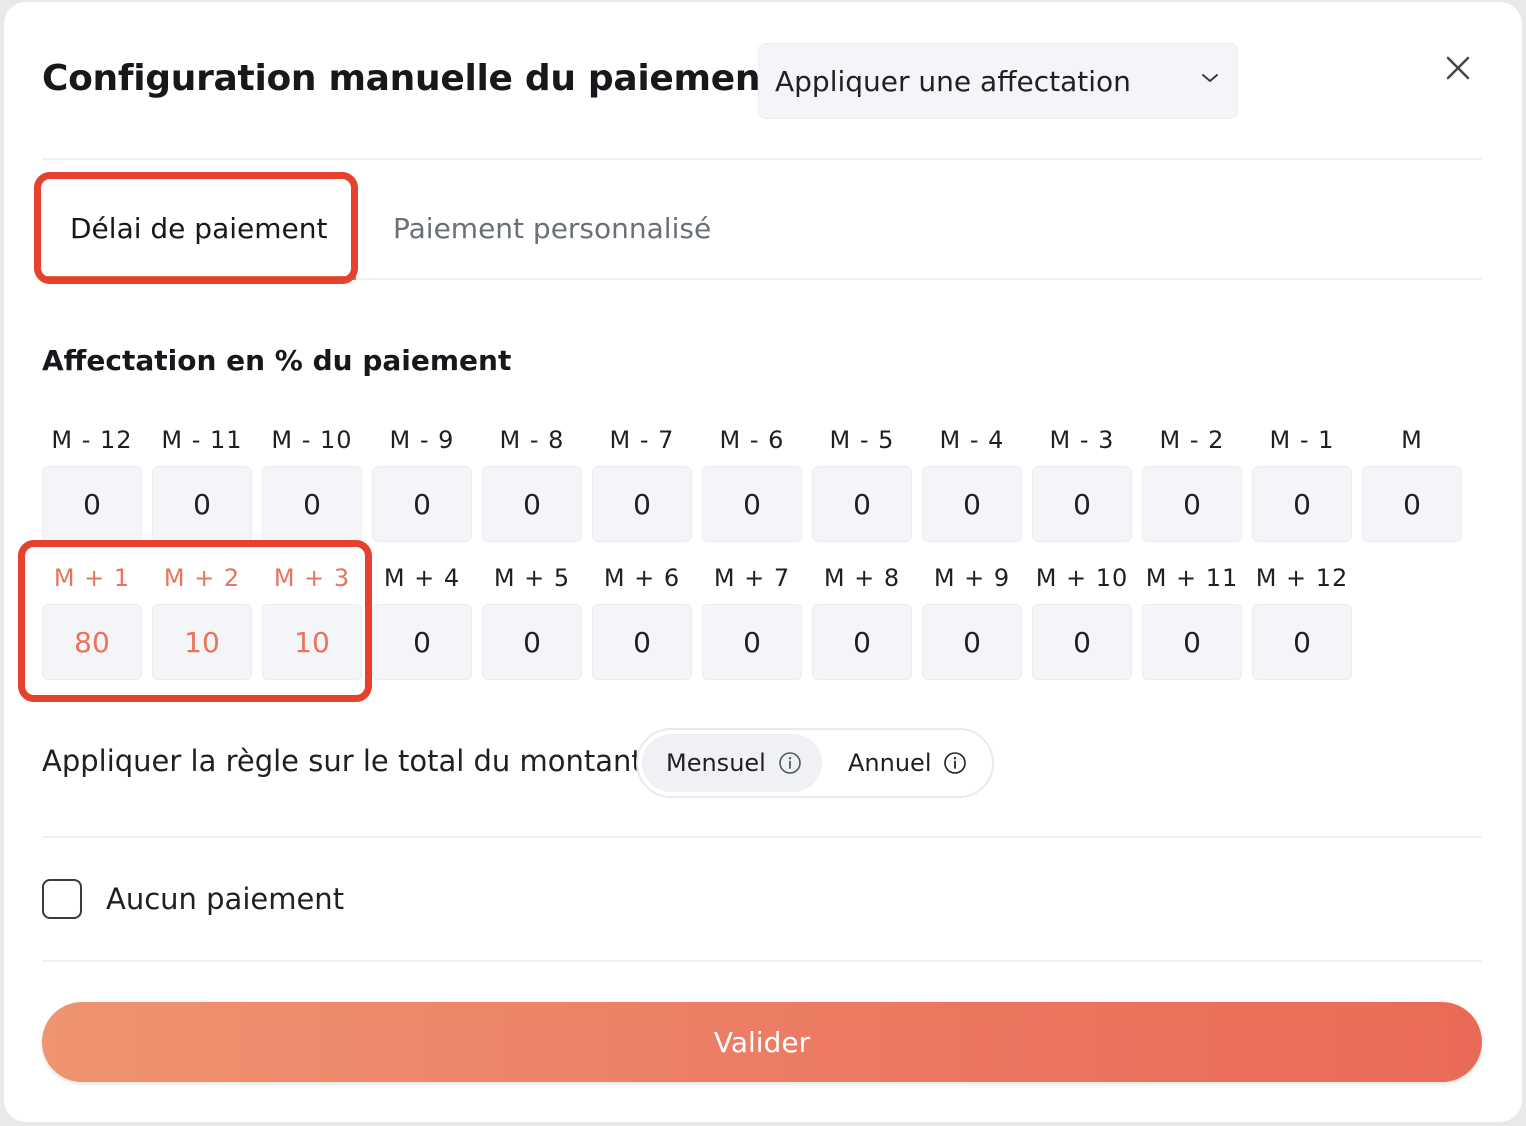 The height and width of the screenshot is (1126, 1526). Describe the element at coordinates (92, 440) in the screenshot. I see `allocation-month-label: M - 12` at that location.